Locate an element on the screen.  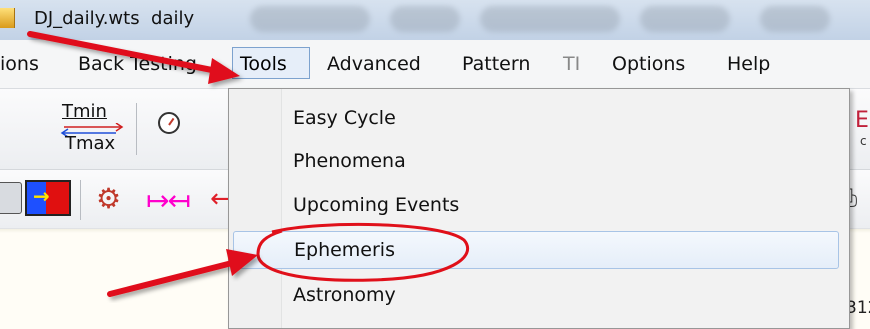
arrow-to-ephemeris-icon is located at coordinates (182, 273).